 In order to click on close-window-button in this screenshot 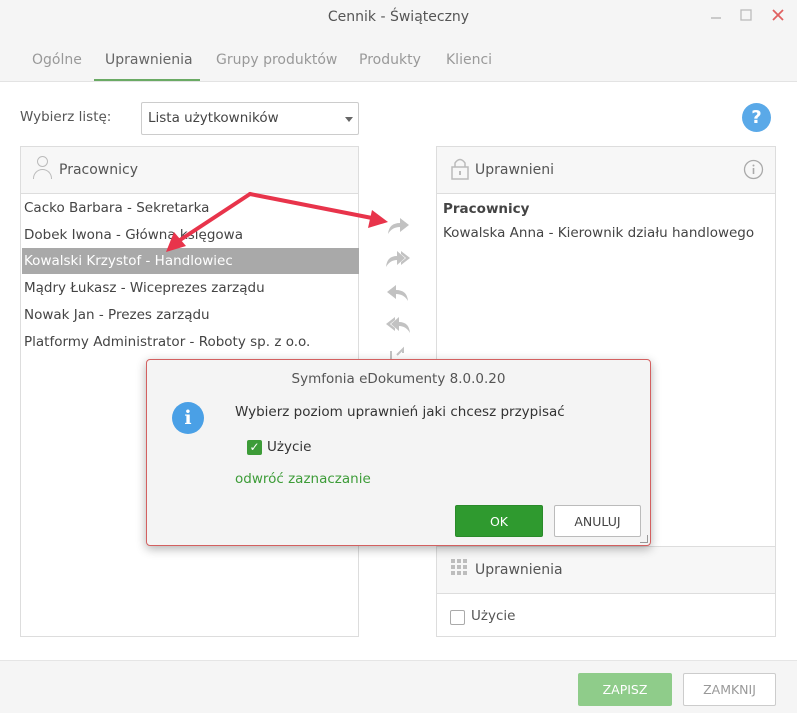, I will do `click(778, 16)`.